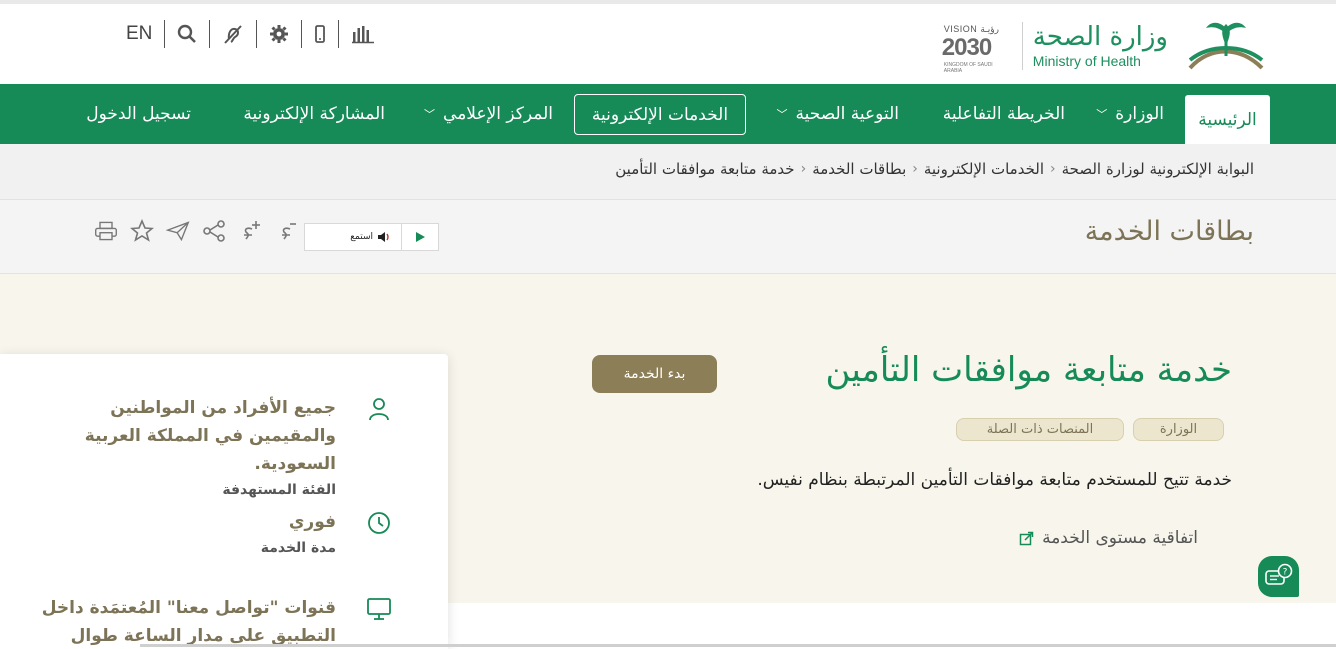 The image size is (1336, 649). What do you see at coordinates (321, 34) in the screenshot?
I see `mobile-icon` at bounding box center [321, 34].